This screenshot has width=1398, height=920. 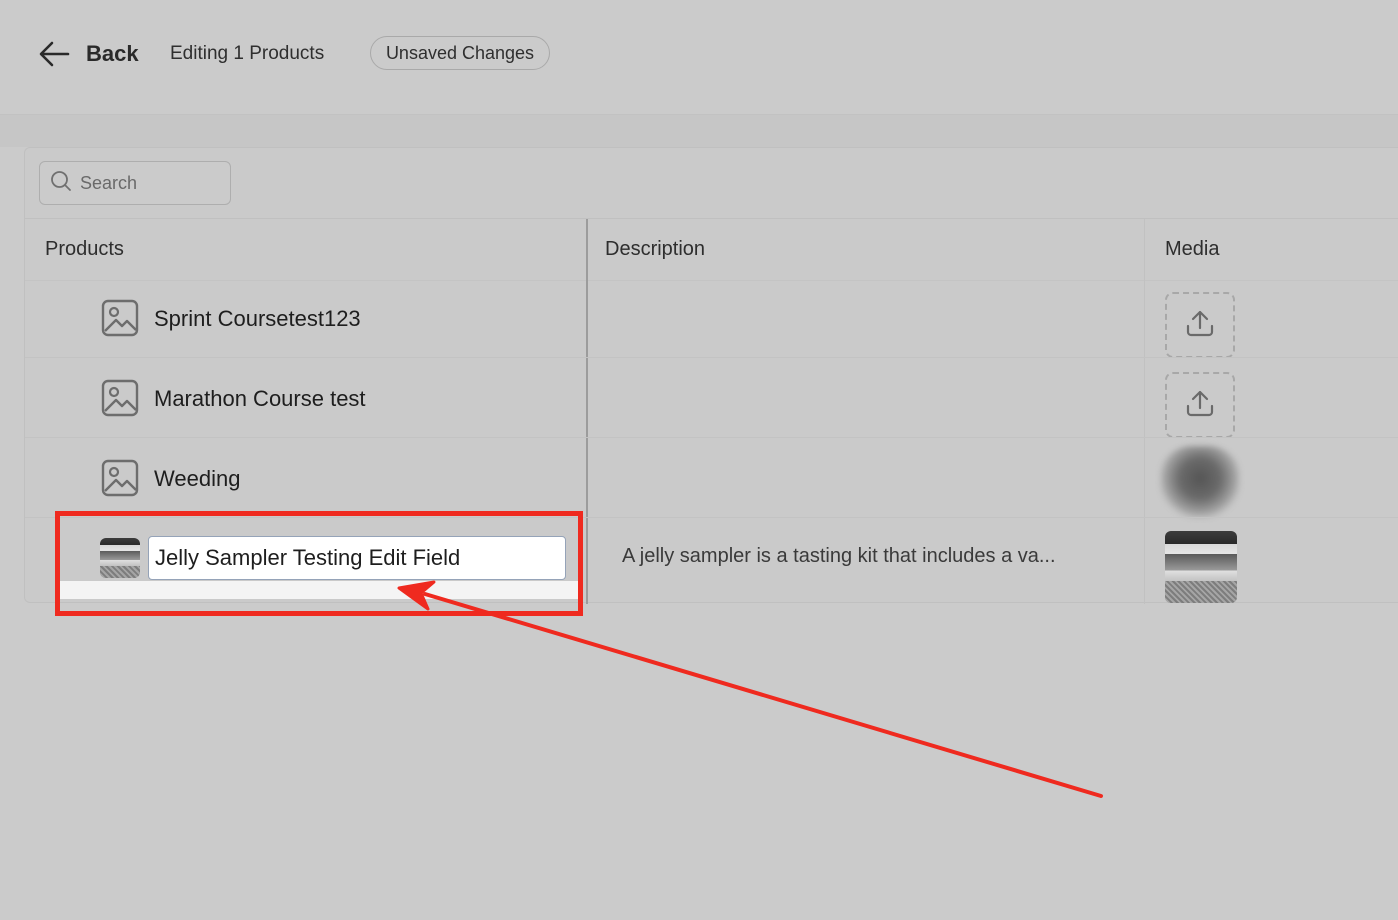 I want to click on editing-count-label: Editing 1 Products, so click(x=247, y=53).